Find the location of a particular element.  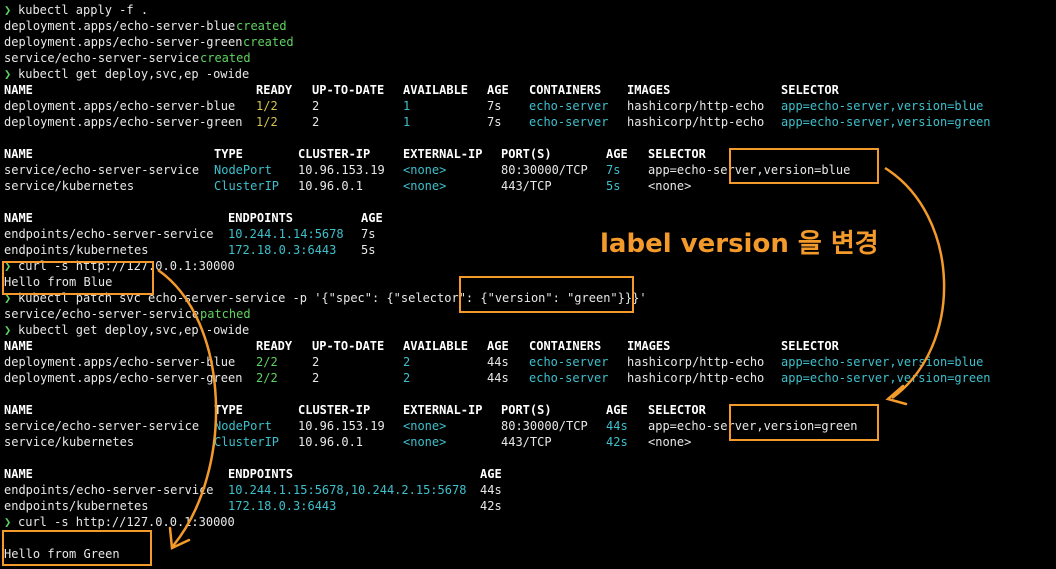

arrow-selector-curve is located at coordinates (915, 283).